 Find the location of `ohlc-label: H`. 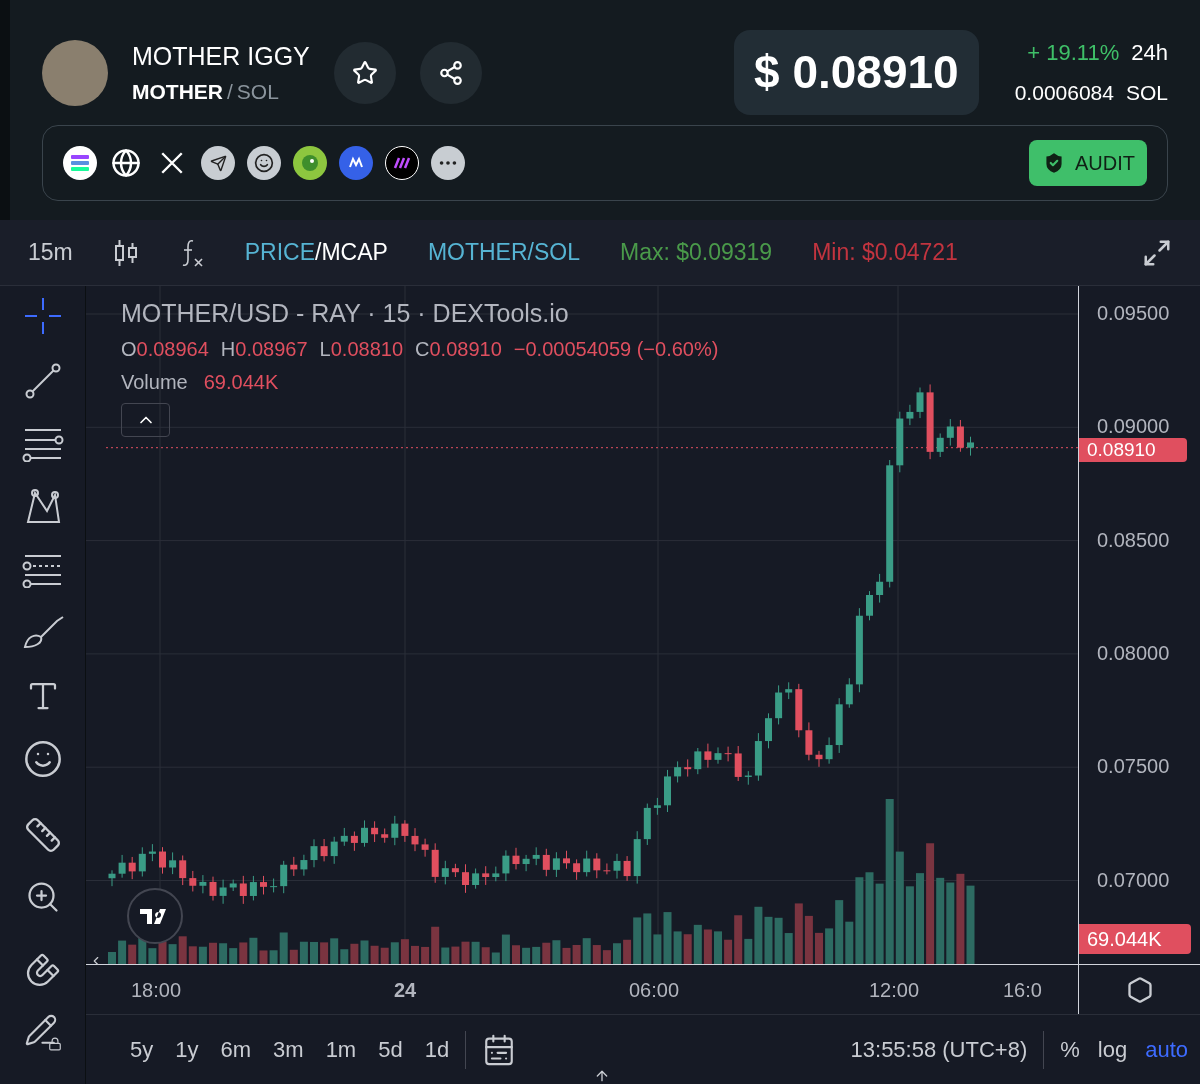

ohlc-label: H is located at coordinates (228, 350).